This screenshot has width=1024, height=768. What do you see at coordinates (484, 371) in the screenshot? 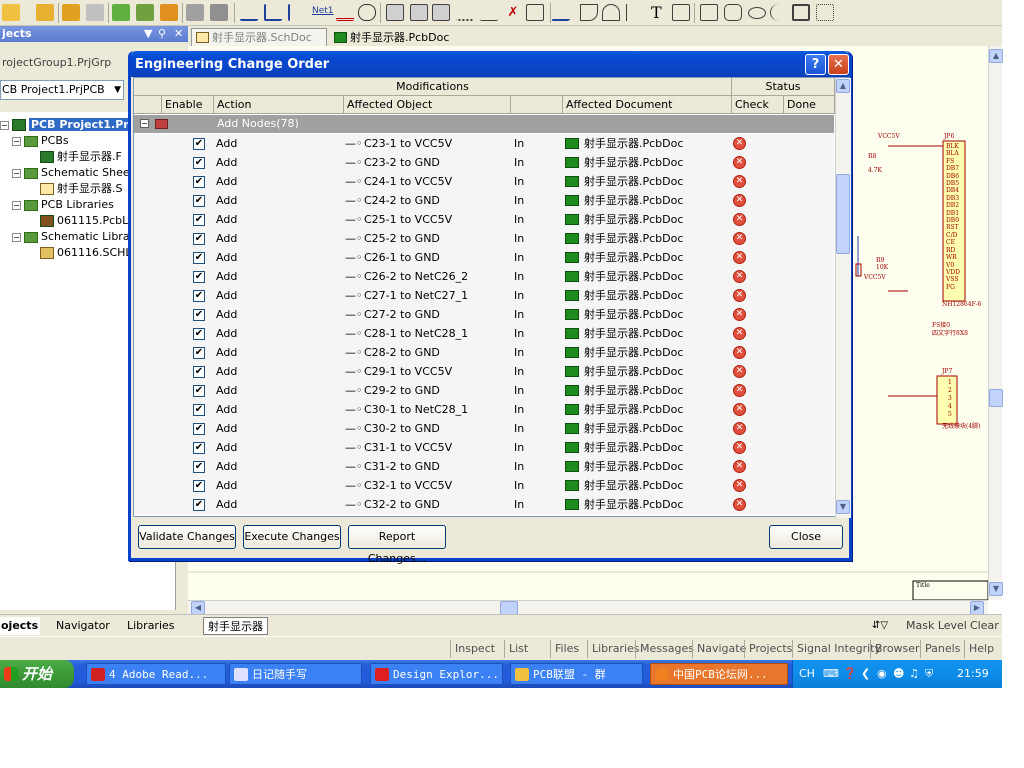
I see `table-row: ✔ Add —◦ C29-1 to VCC5V In 射手显示器.PcbDoc ✕` at bounding box center [484, 371].